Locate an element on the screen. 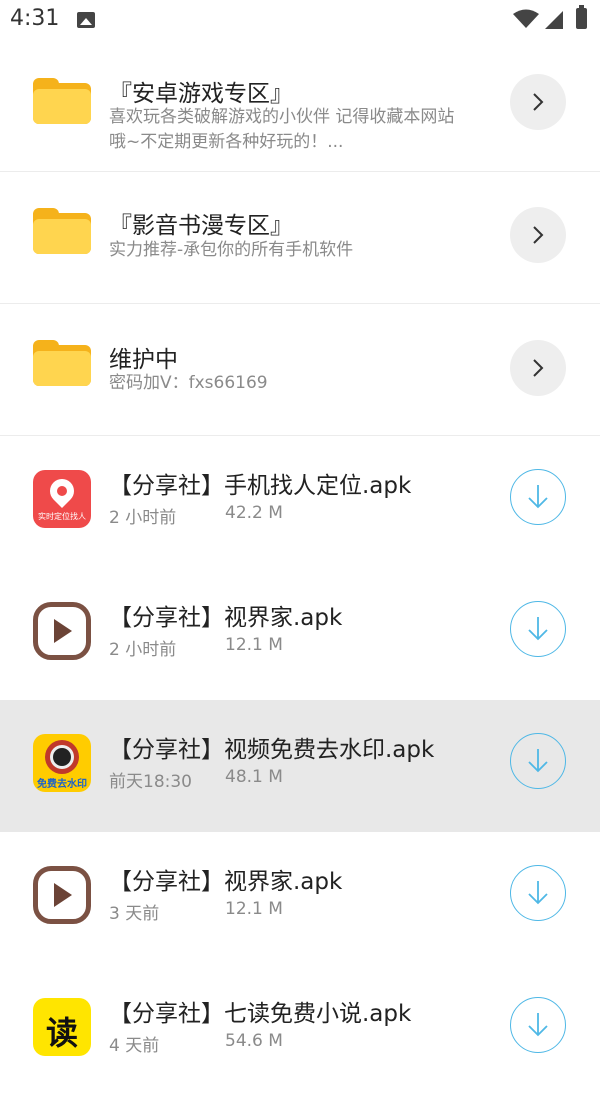 The height and width of the screenshot is (1096, 600). file-time: 3 天前 is located at coordinates (134, 914).